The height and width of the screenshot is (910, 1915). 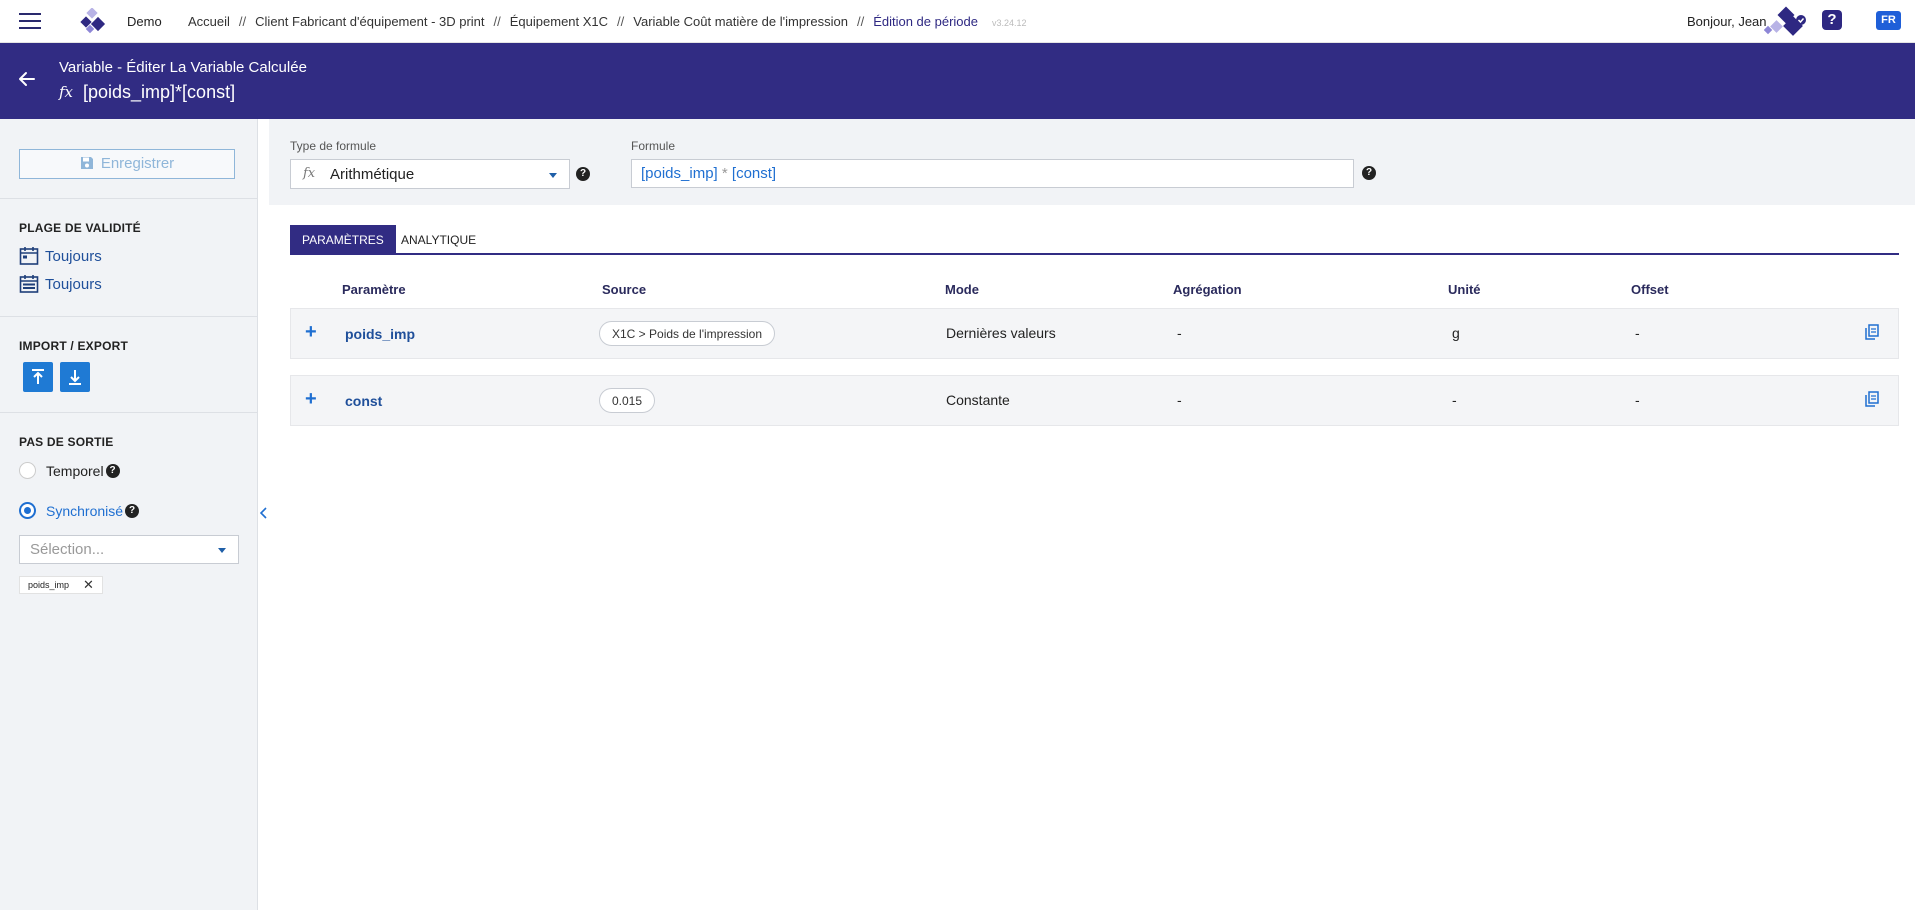 What do you see at coordinates (978, 400) in the screenshot?
I see `mode-cell: Constante` at bounding box center [978, 400].